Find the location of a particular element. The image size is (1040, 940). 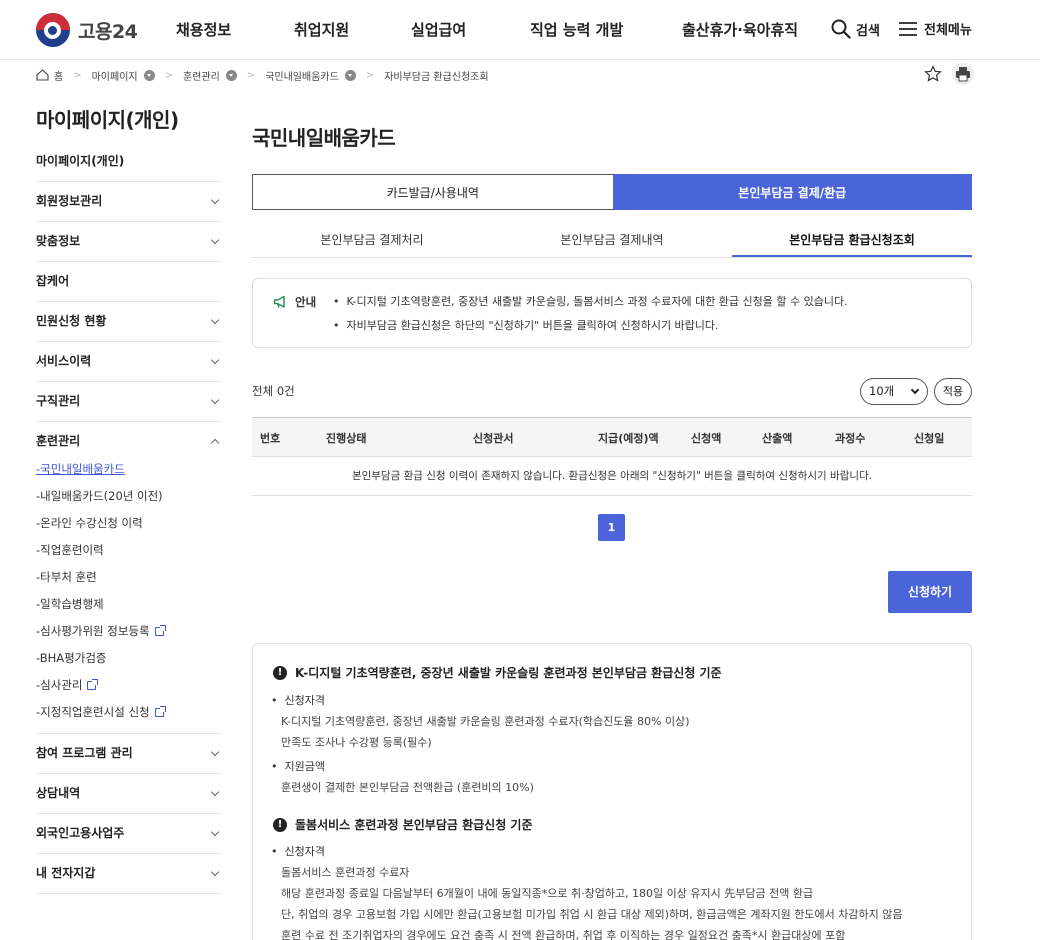

print-button is located at coordinates (963, 74).